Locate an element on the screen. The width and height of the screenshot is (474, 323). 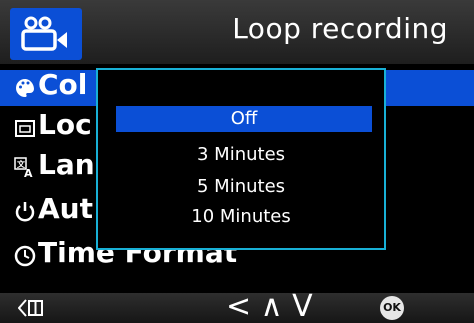
svg-text: A is located at coordinates (28, 173).